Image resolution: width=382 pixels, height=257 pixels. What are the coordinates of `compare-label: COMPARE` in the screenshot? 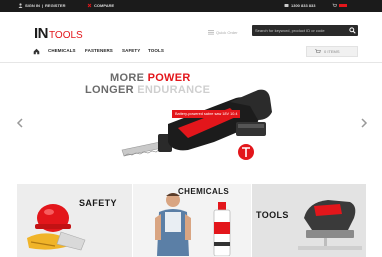 It's located at (104, 5).